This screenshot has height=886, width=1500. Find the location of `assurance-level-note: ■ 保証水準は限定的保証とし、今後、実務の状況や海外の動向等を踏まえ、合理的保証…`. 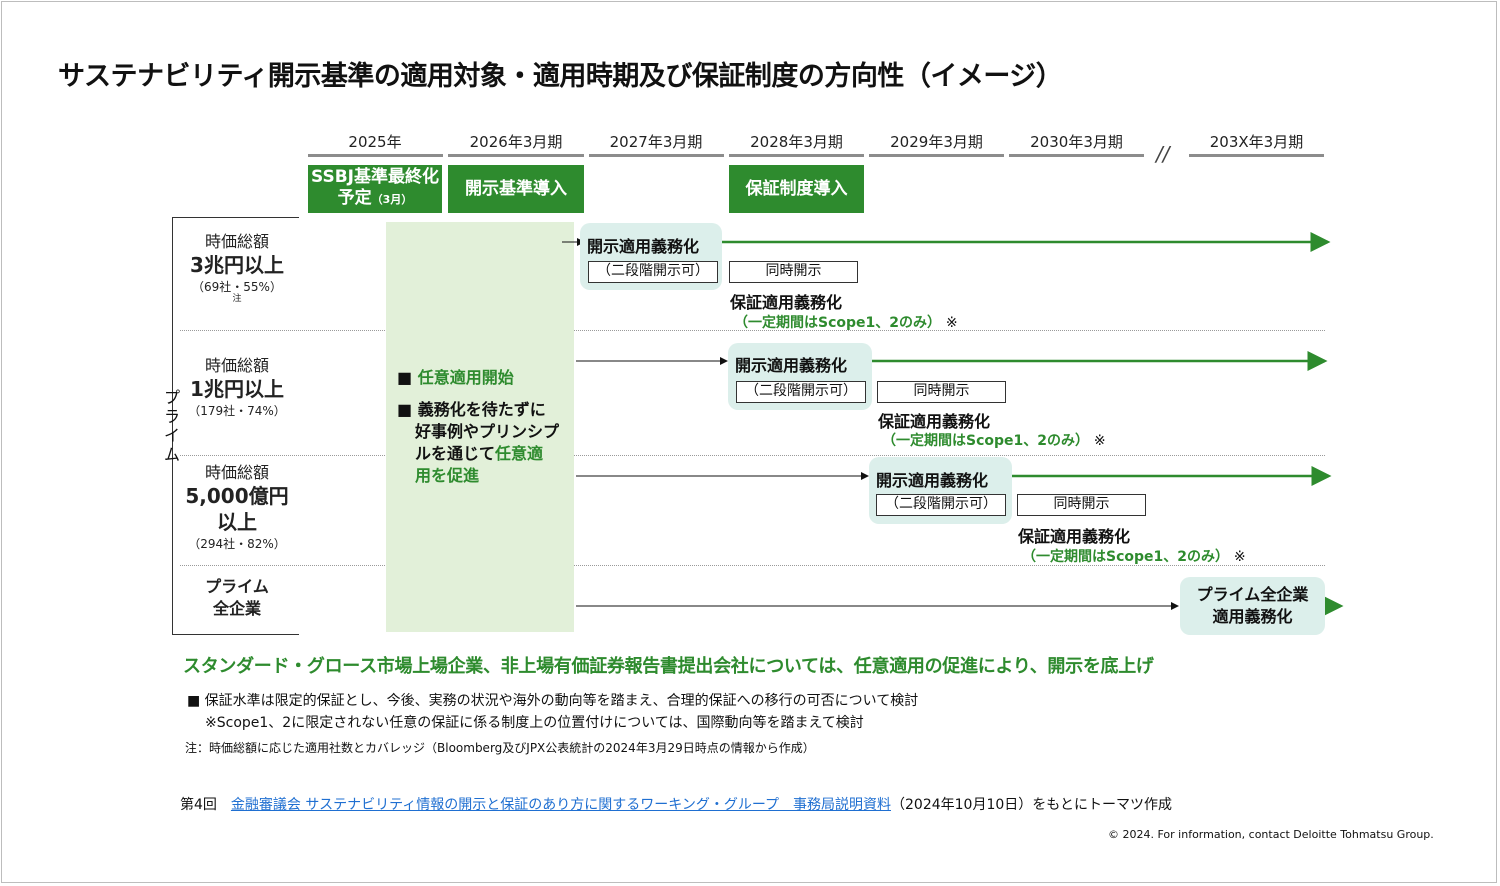

assurance-level-note: ■ 保証水準は限定的保証とし、今後、実務の状況や海外の動向等を踏まえ、合理的保証… is located at coordinates (553, 701).